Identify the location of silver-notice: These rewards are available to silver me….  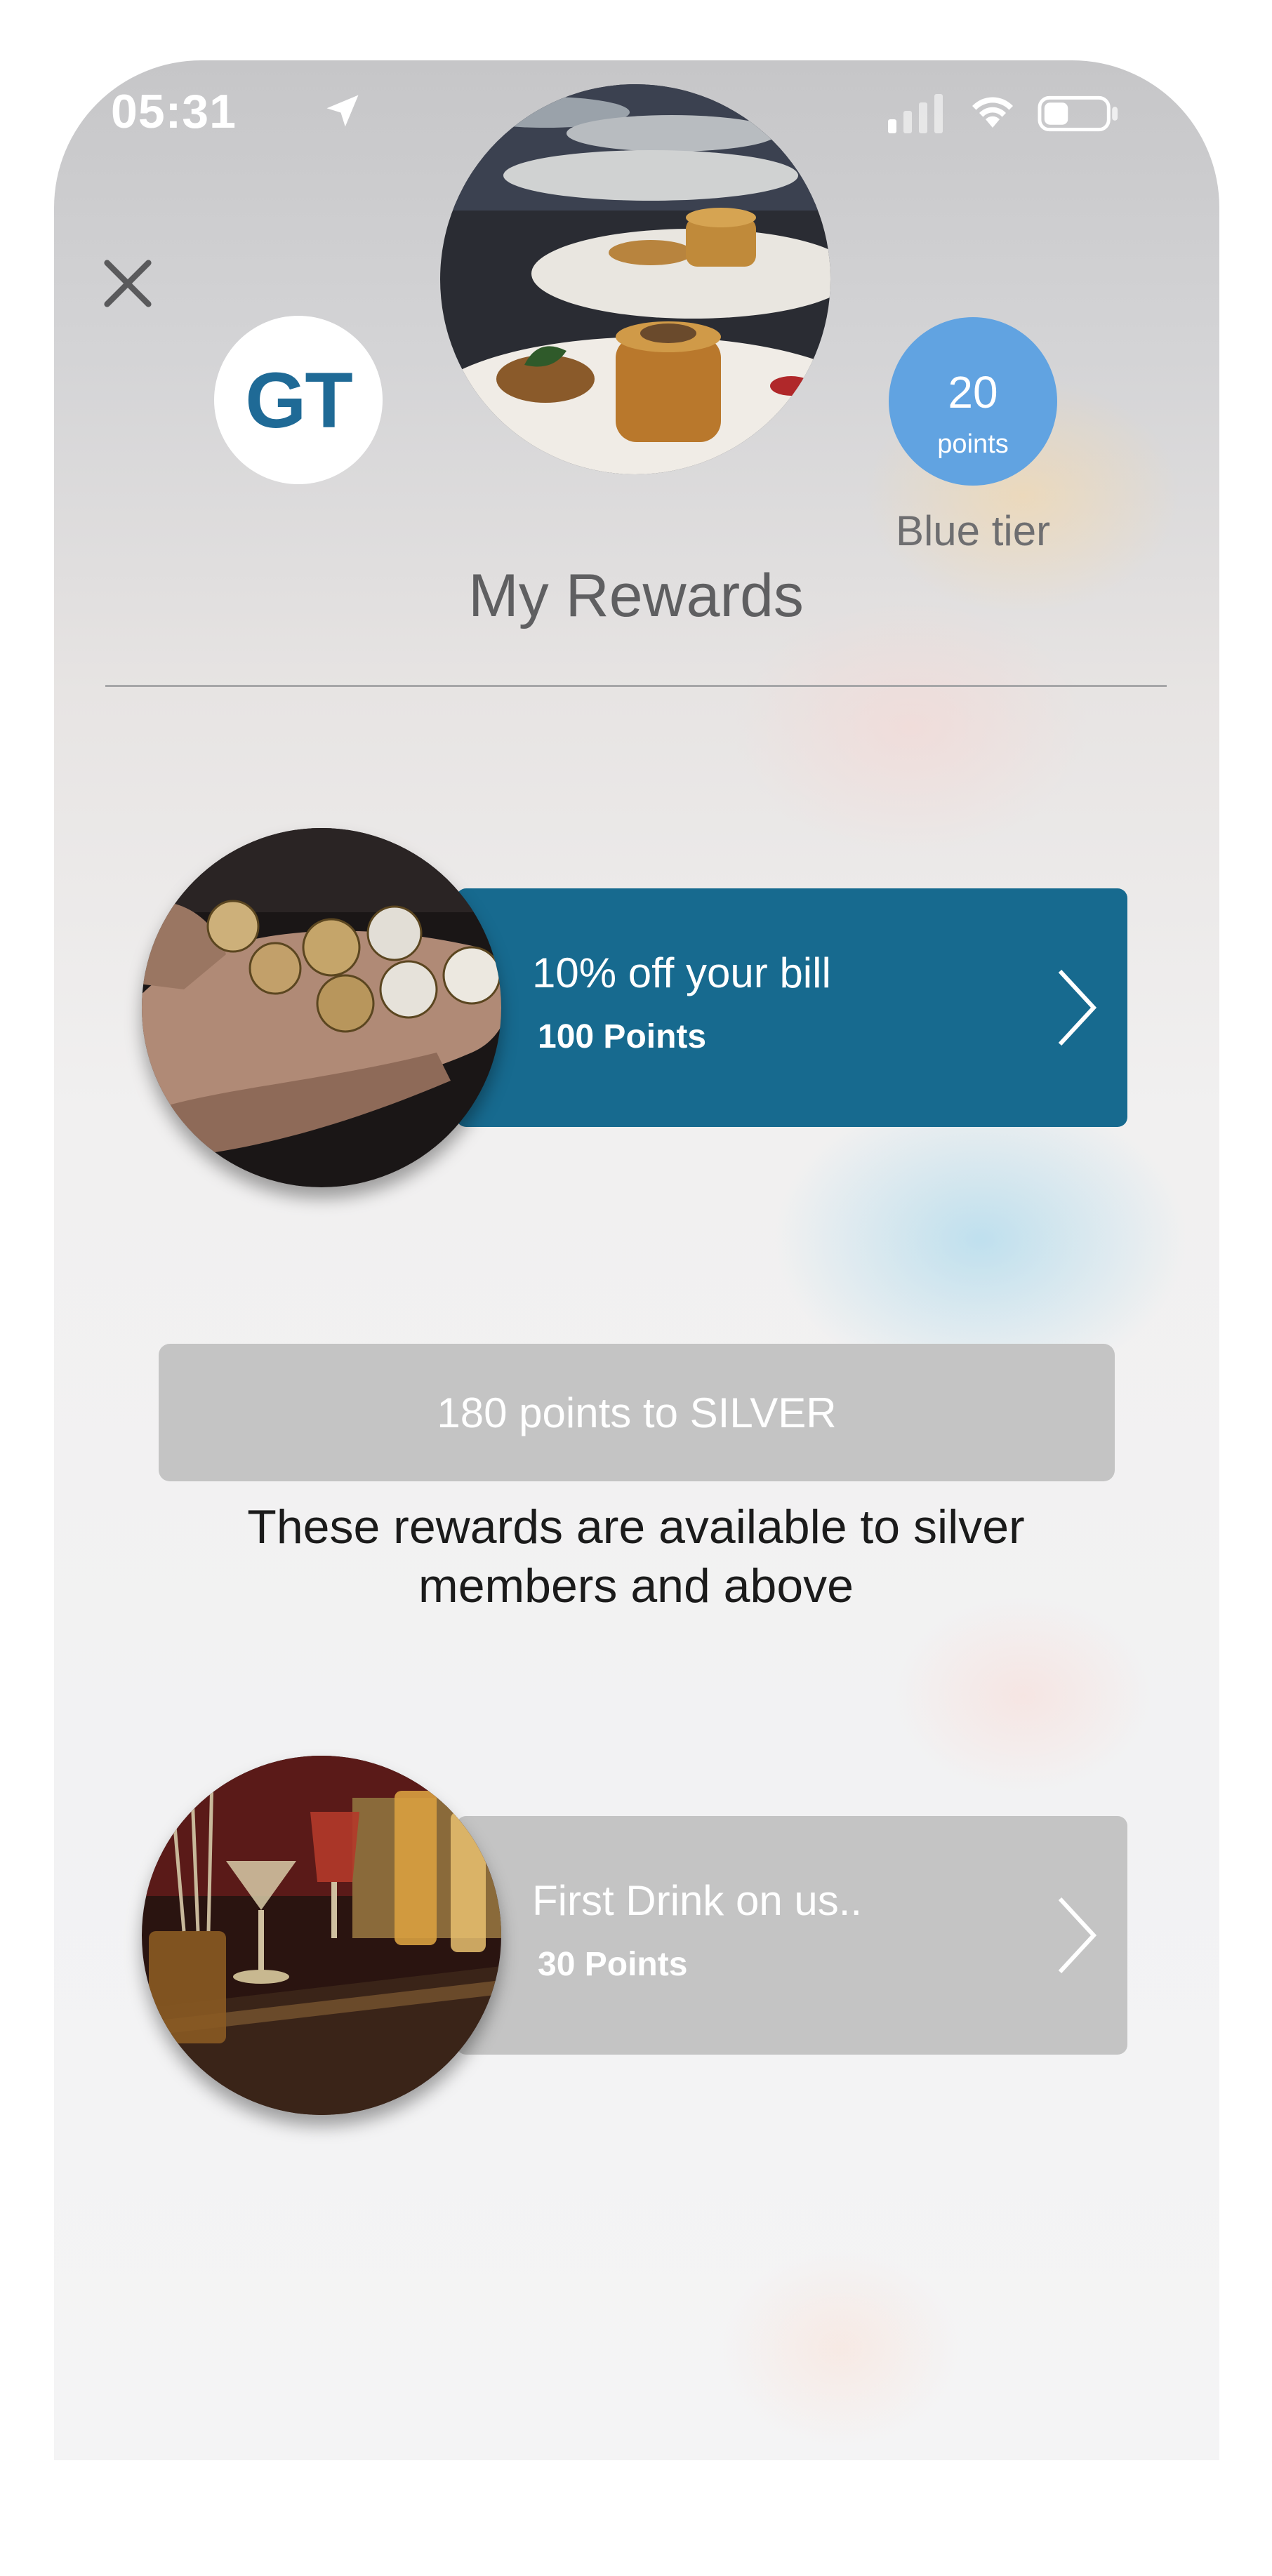
(636, 1556).